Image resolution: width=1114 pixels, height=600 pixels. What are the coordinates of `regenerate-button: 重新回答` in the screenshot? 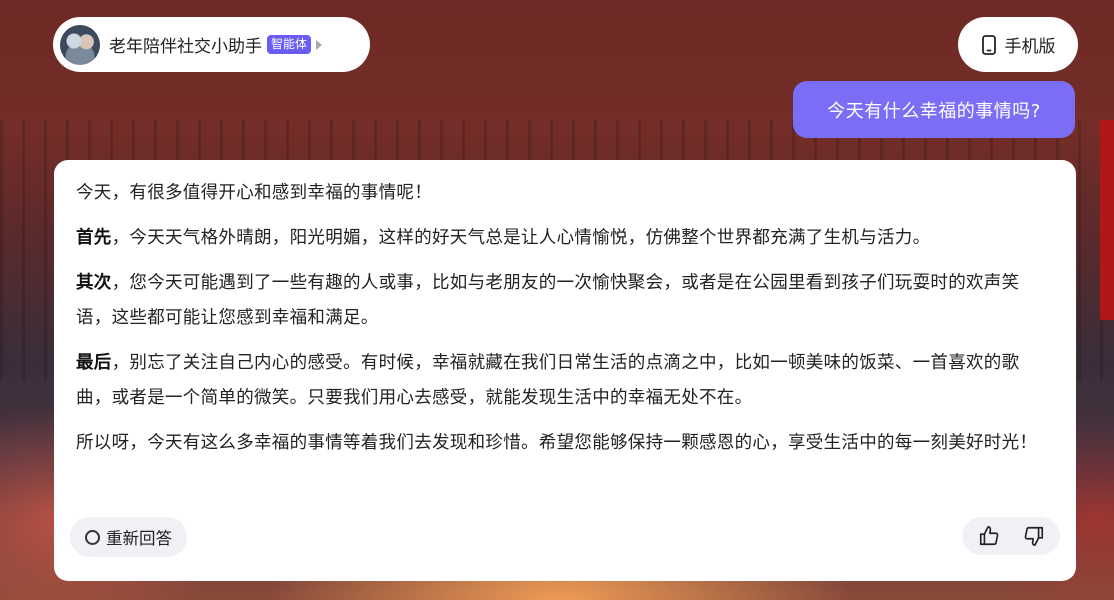 It's located at (128, 537).